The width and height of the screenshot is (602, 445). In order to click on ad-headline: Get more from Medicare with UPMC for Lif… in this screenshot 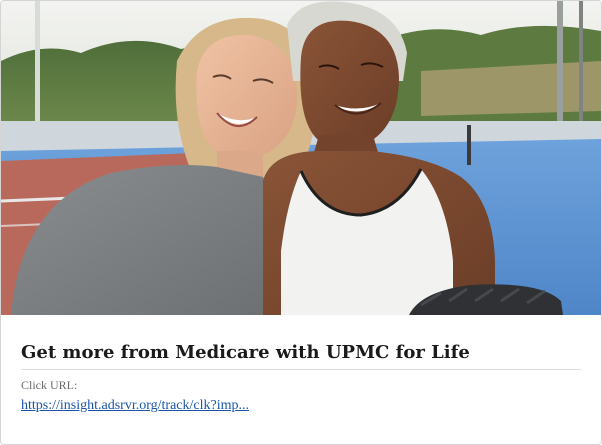, I will do `click(301, 342)`.